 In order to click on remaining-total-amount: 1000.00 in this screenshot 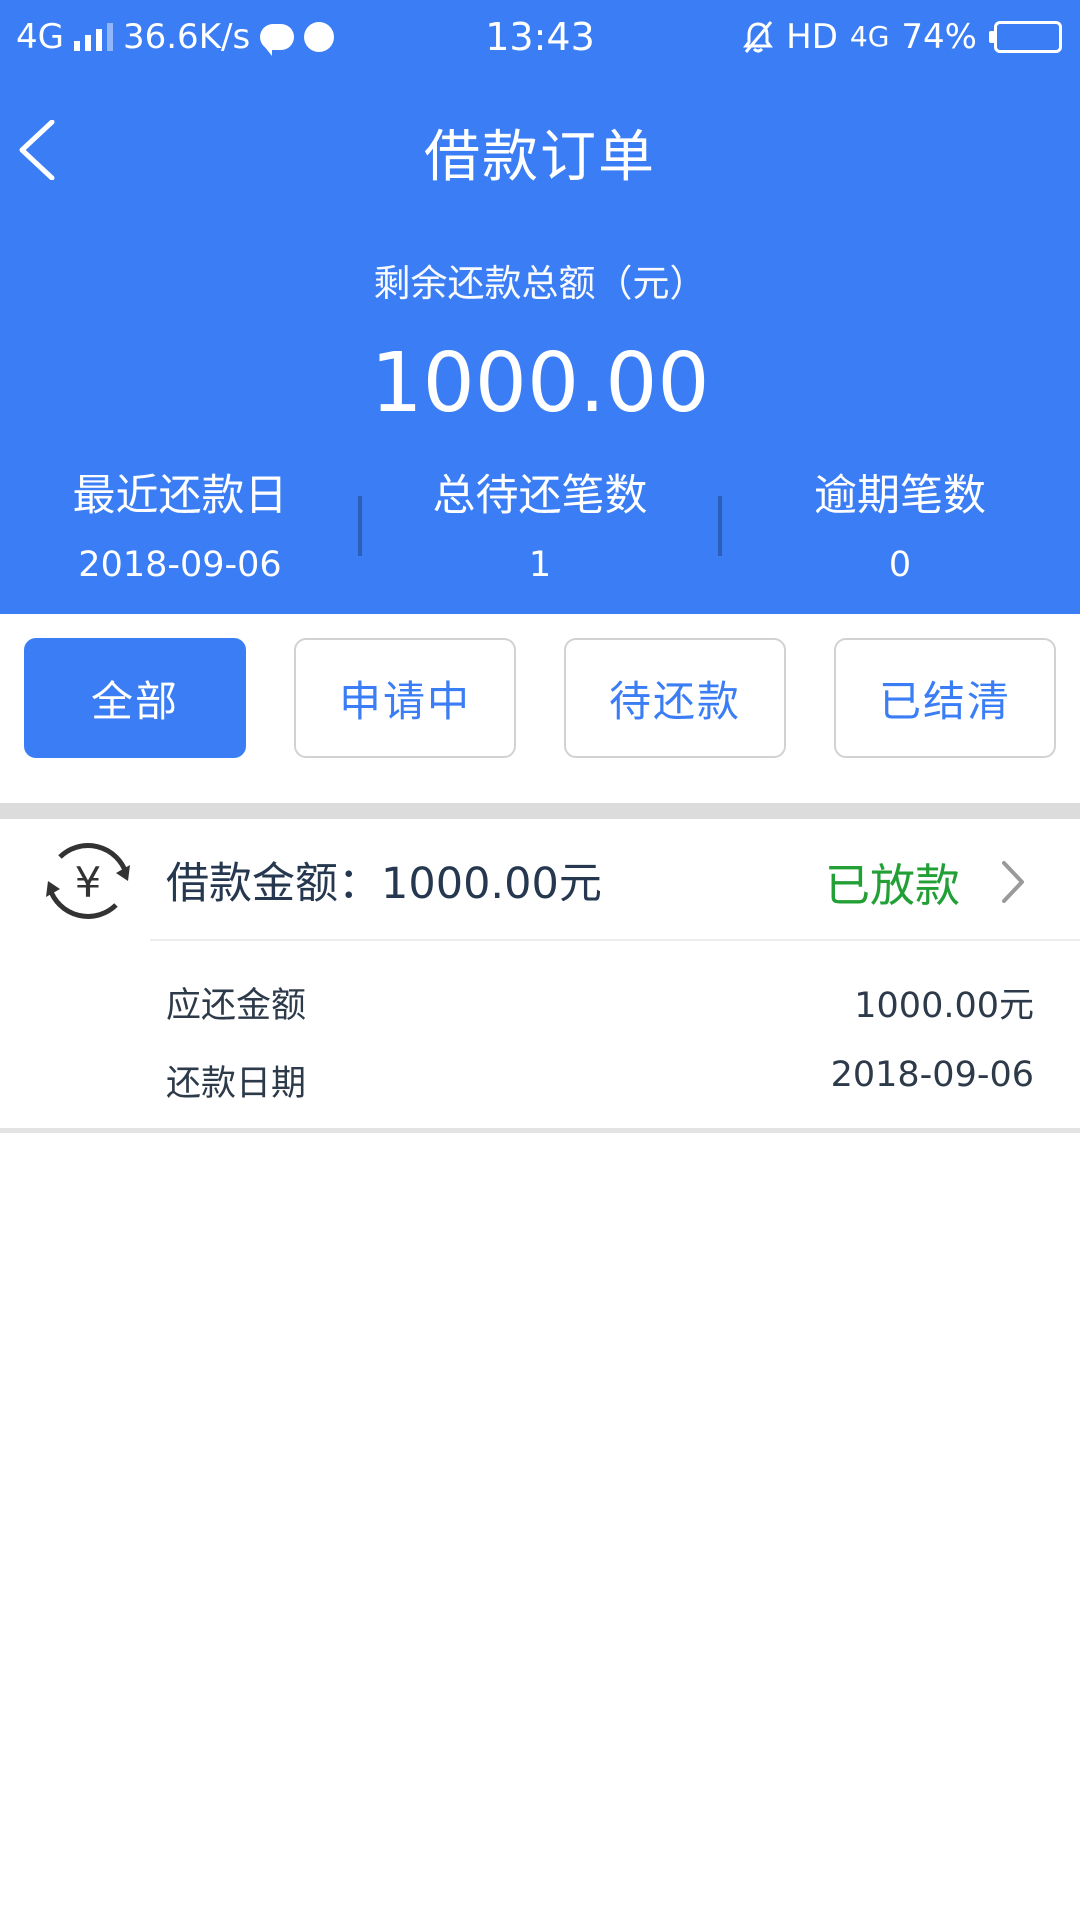, I will do `click(540, 383)`.